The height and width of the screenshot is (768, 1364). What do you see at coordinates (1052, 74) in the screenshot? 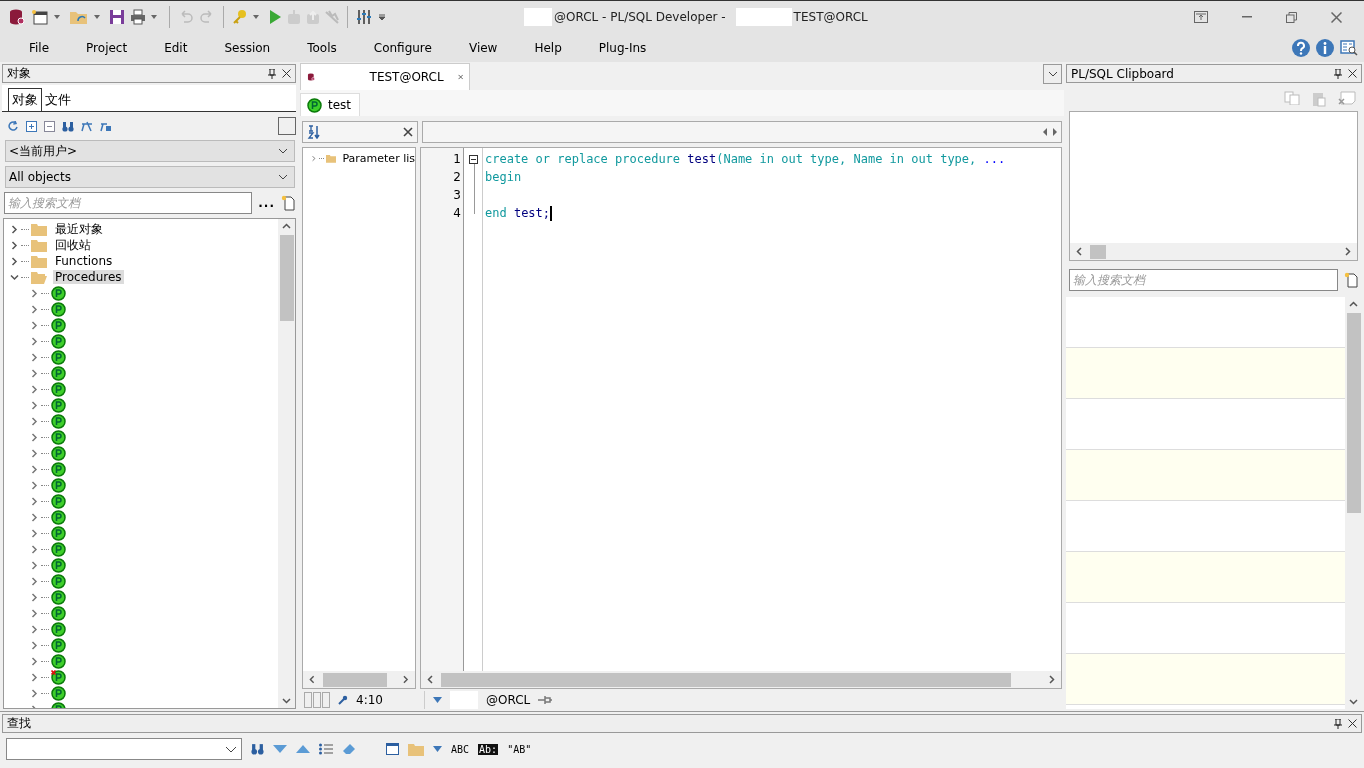
I see `window-list-button` at bounding box center [1052, 74].